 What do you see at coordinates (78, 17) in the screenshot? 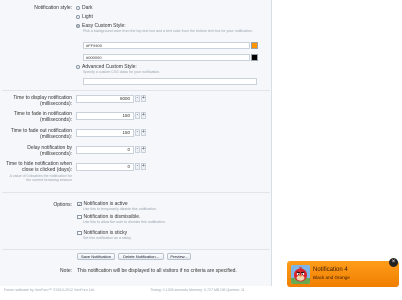
I see `style-radio-light` at bounding box center [78, 17].